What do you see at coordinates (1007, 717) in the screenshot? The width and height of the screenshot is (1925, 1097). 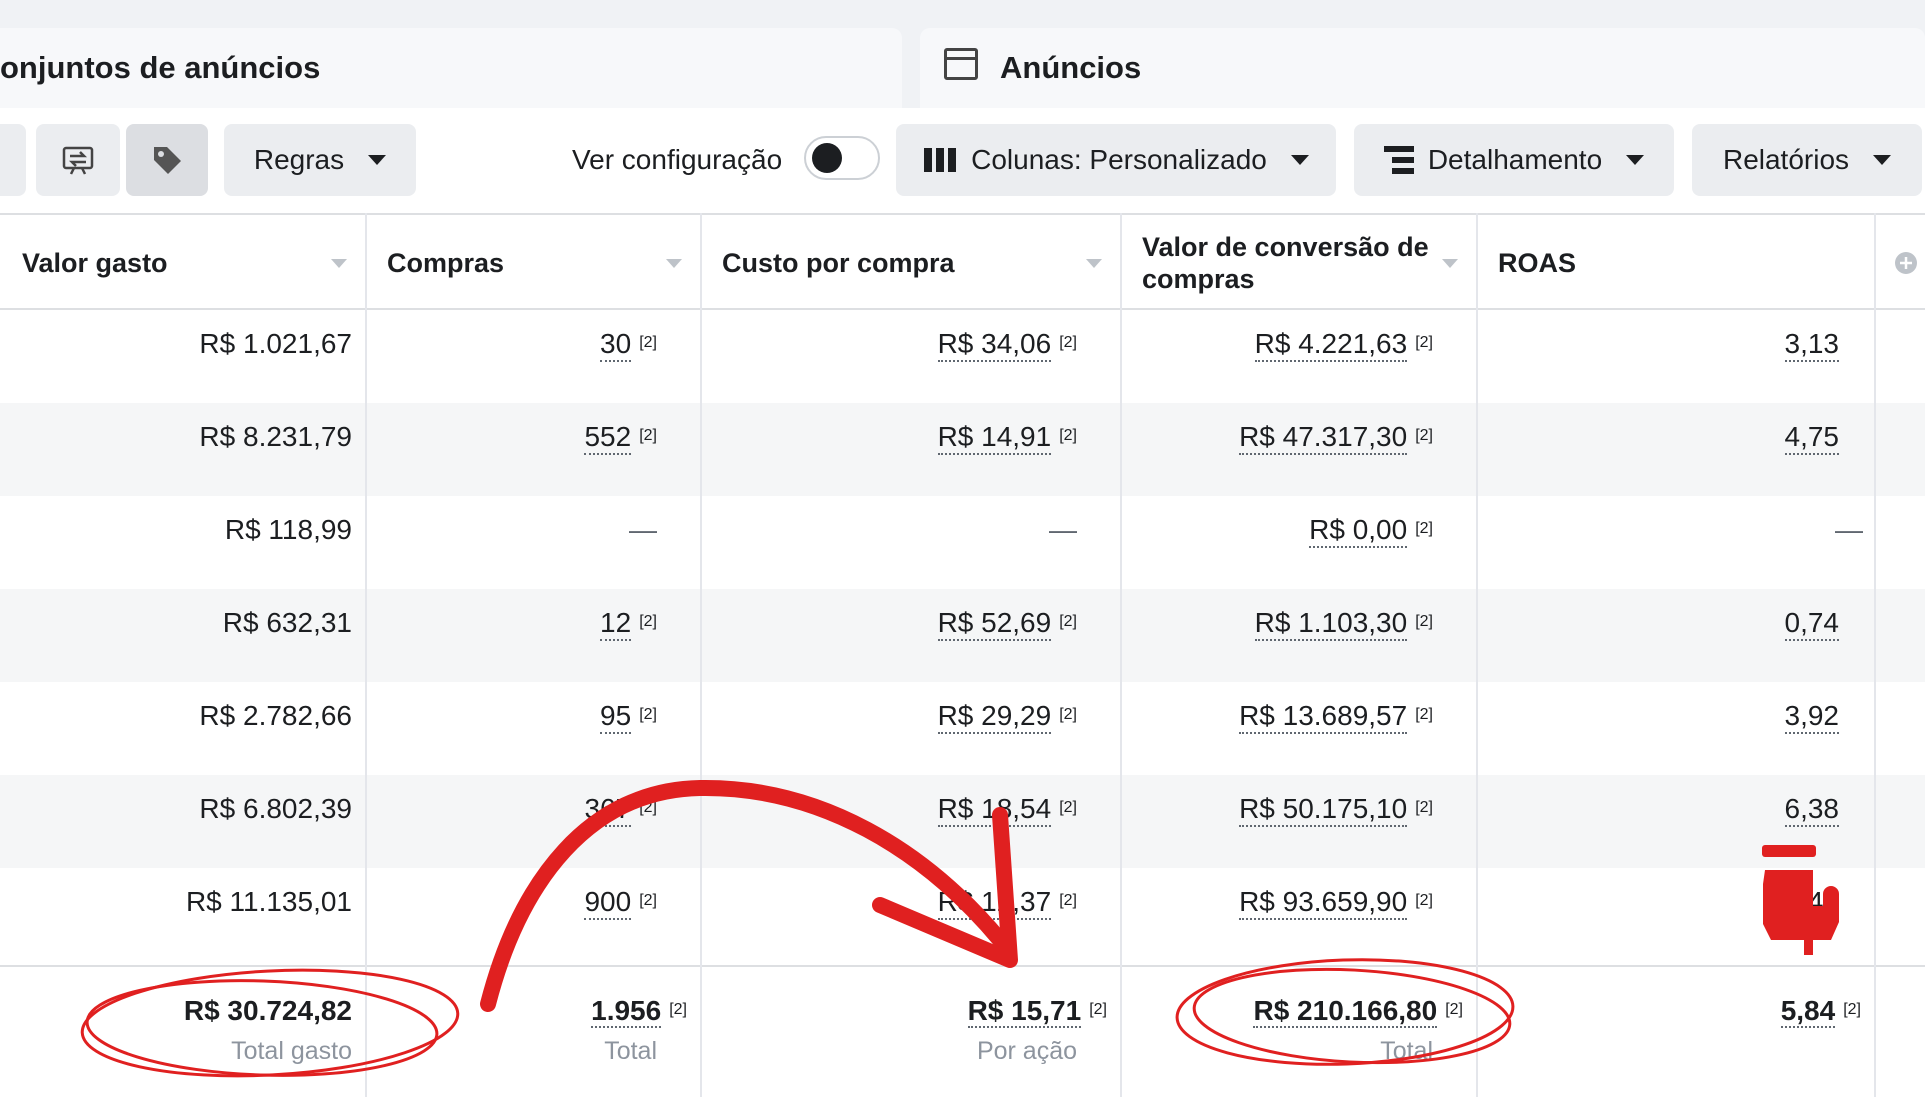 I see `cell-custo: R$ 29,29 [2]` at bounding box center [1007, 717].